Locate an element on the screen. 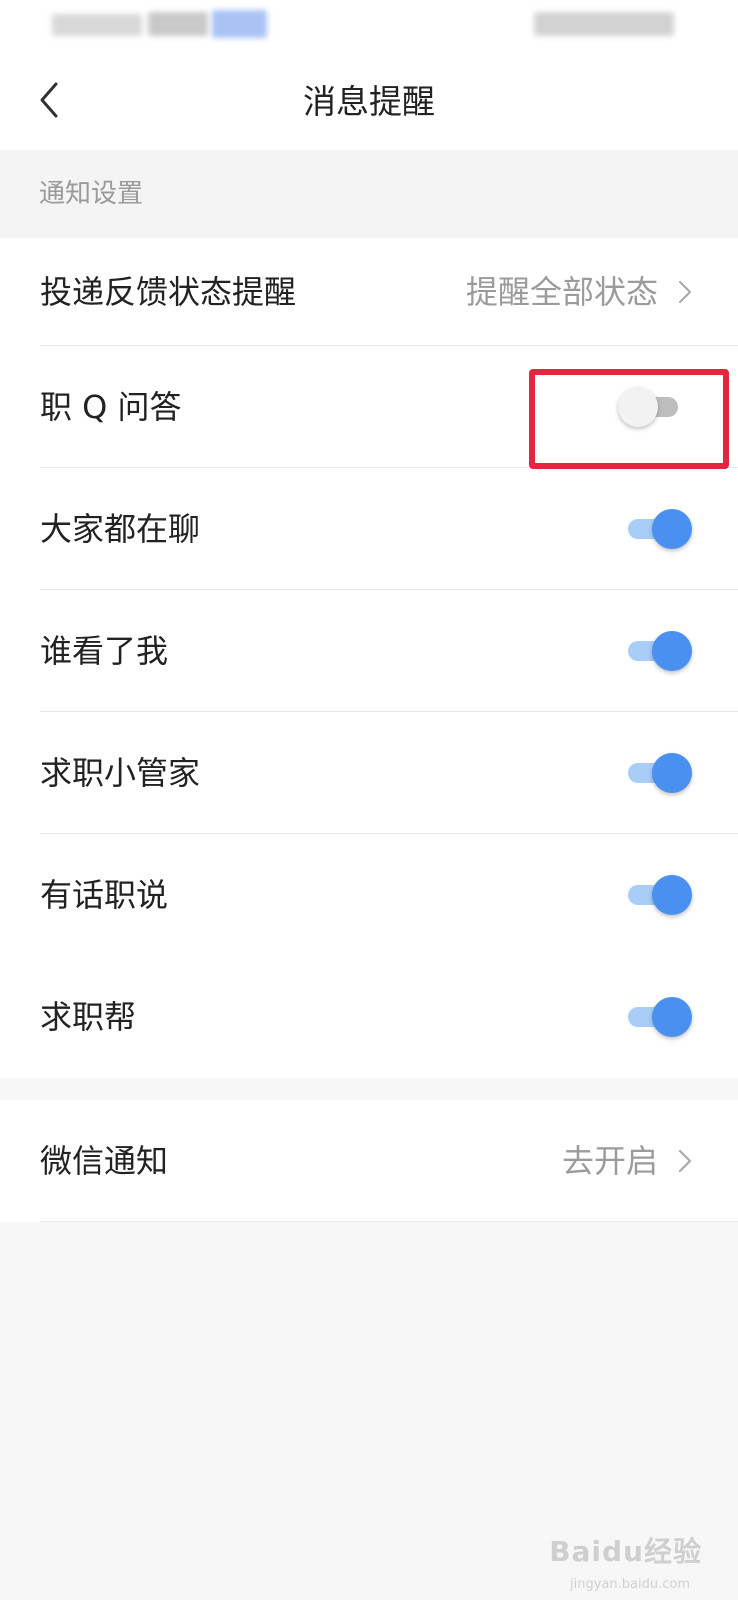  toggle-switch-career-talk is located at coordinates (660, 895).